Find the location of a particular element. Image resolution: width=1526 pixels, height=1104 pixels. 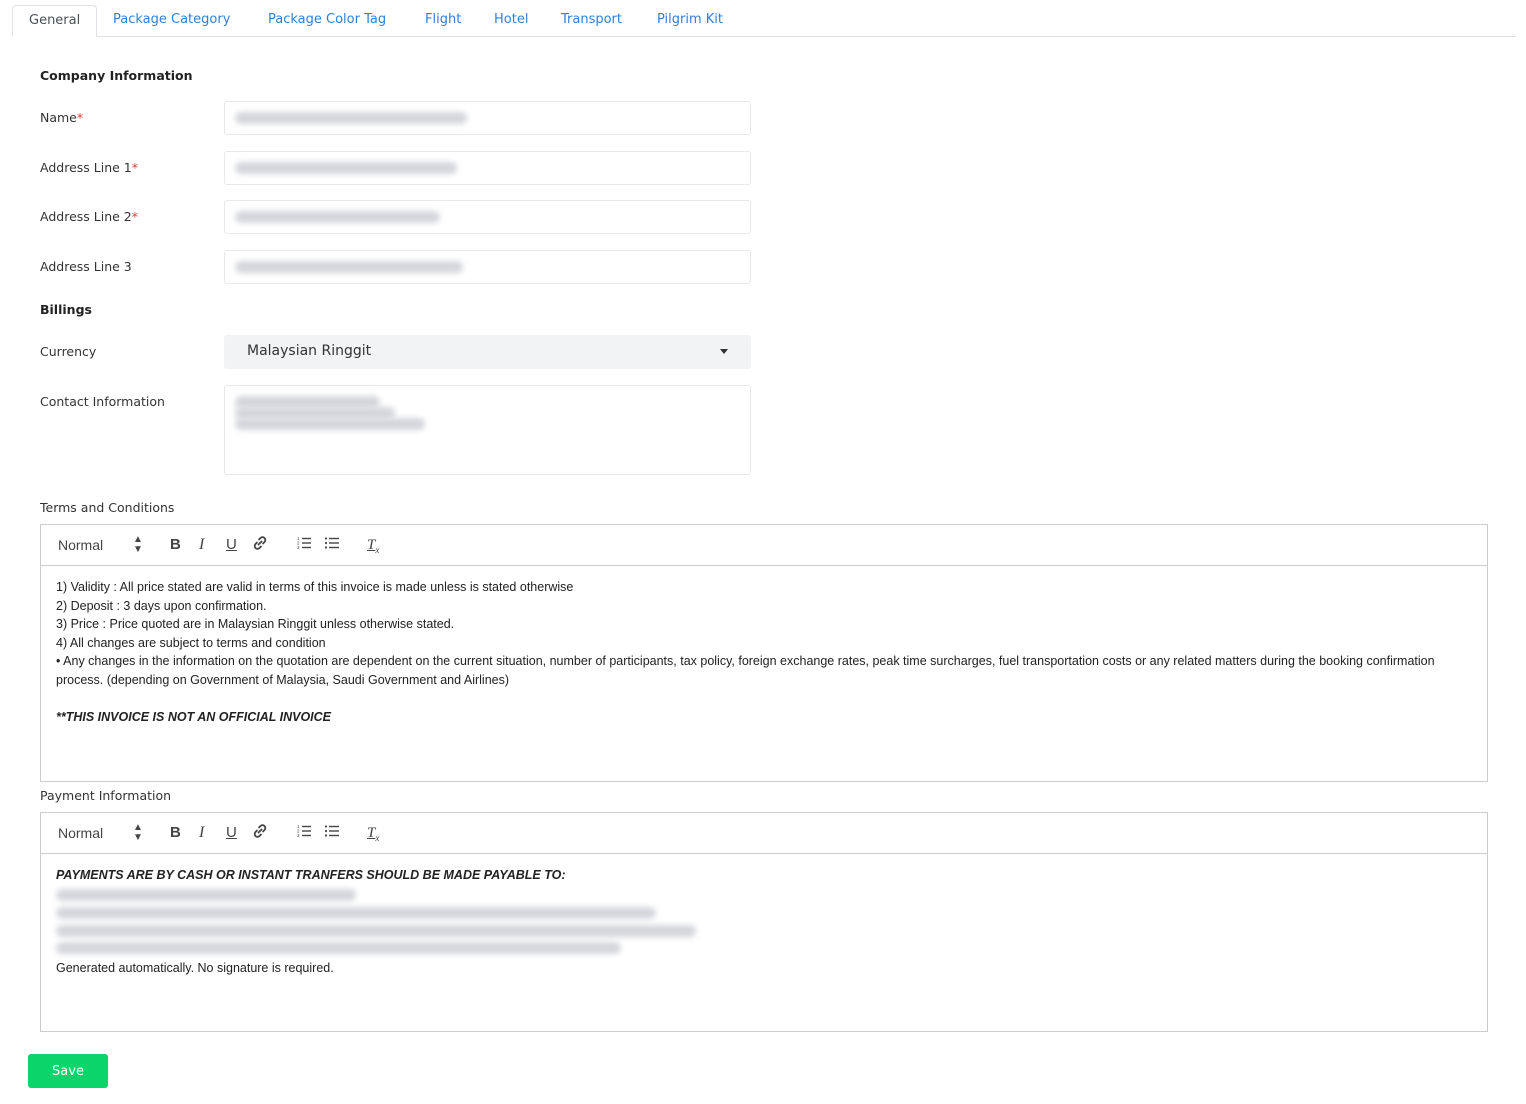

name-label: Name* is located at coordinates (62, 117).